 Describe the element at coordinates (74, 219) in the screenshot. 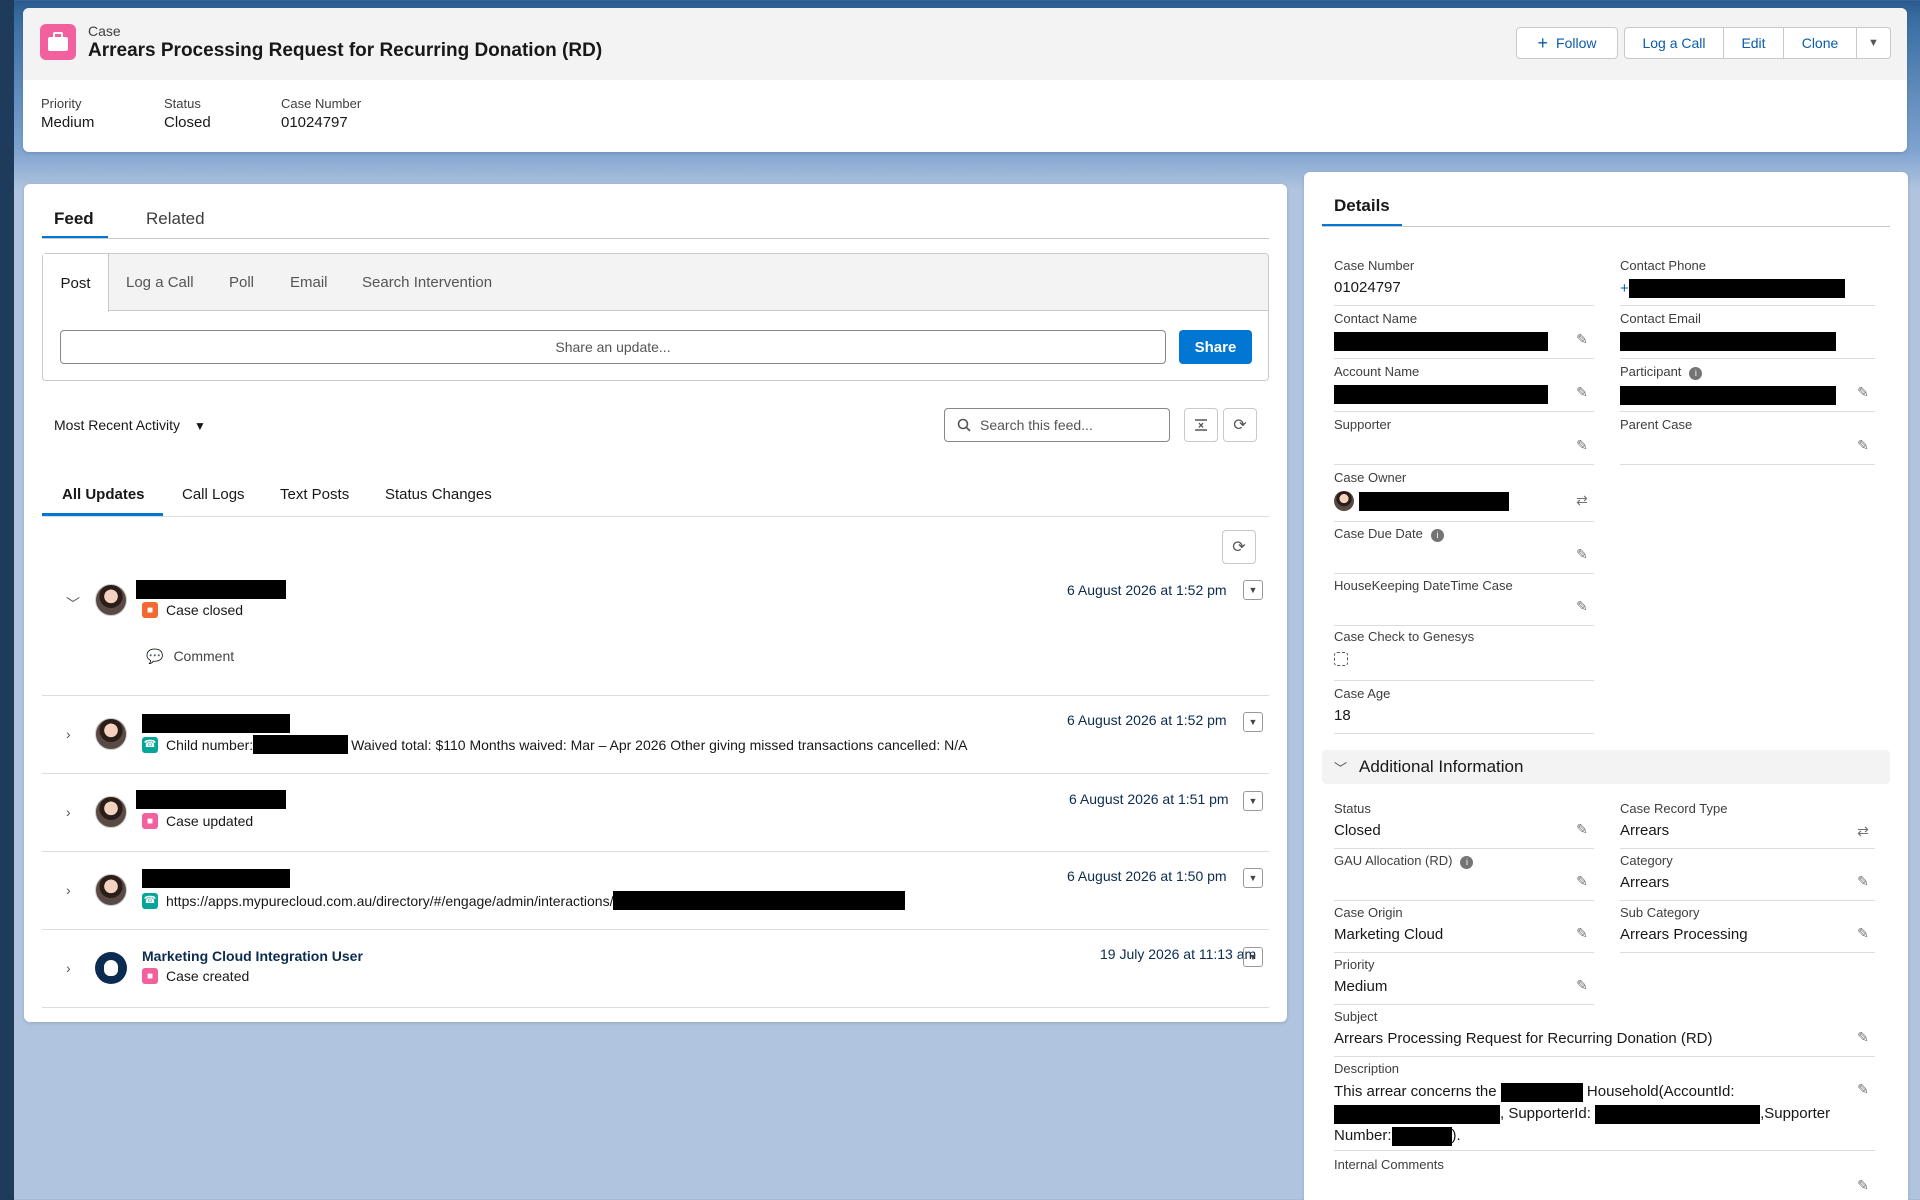

I see `tab-feed: Feed` at that location.